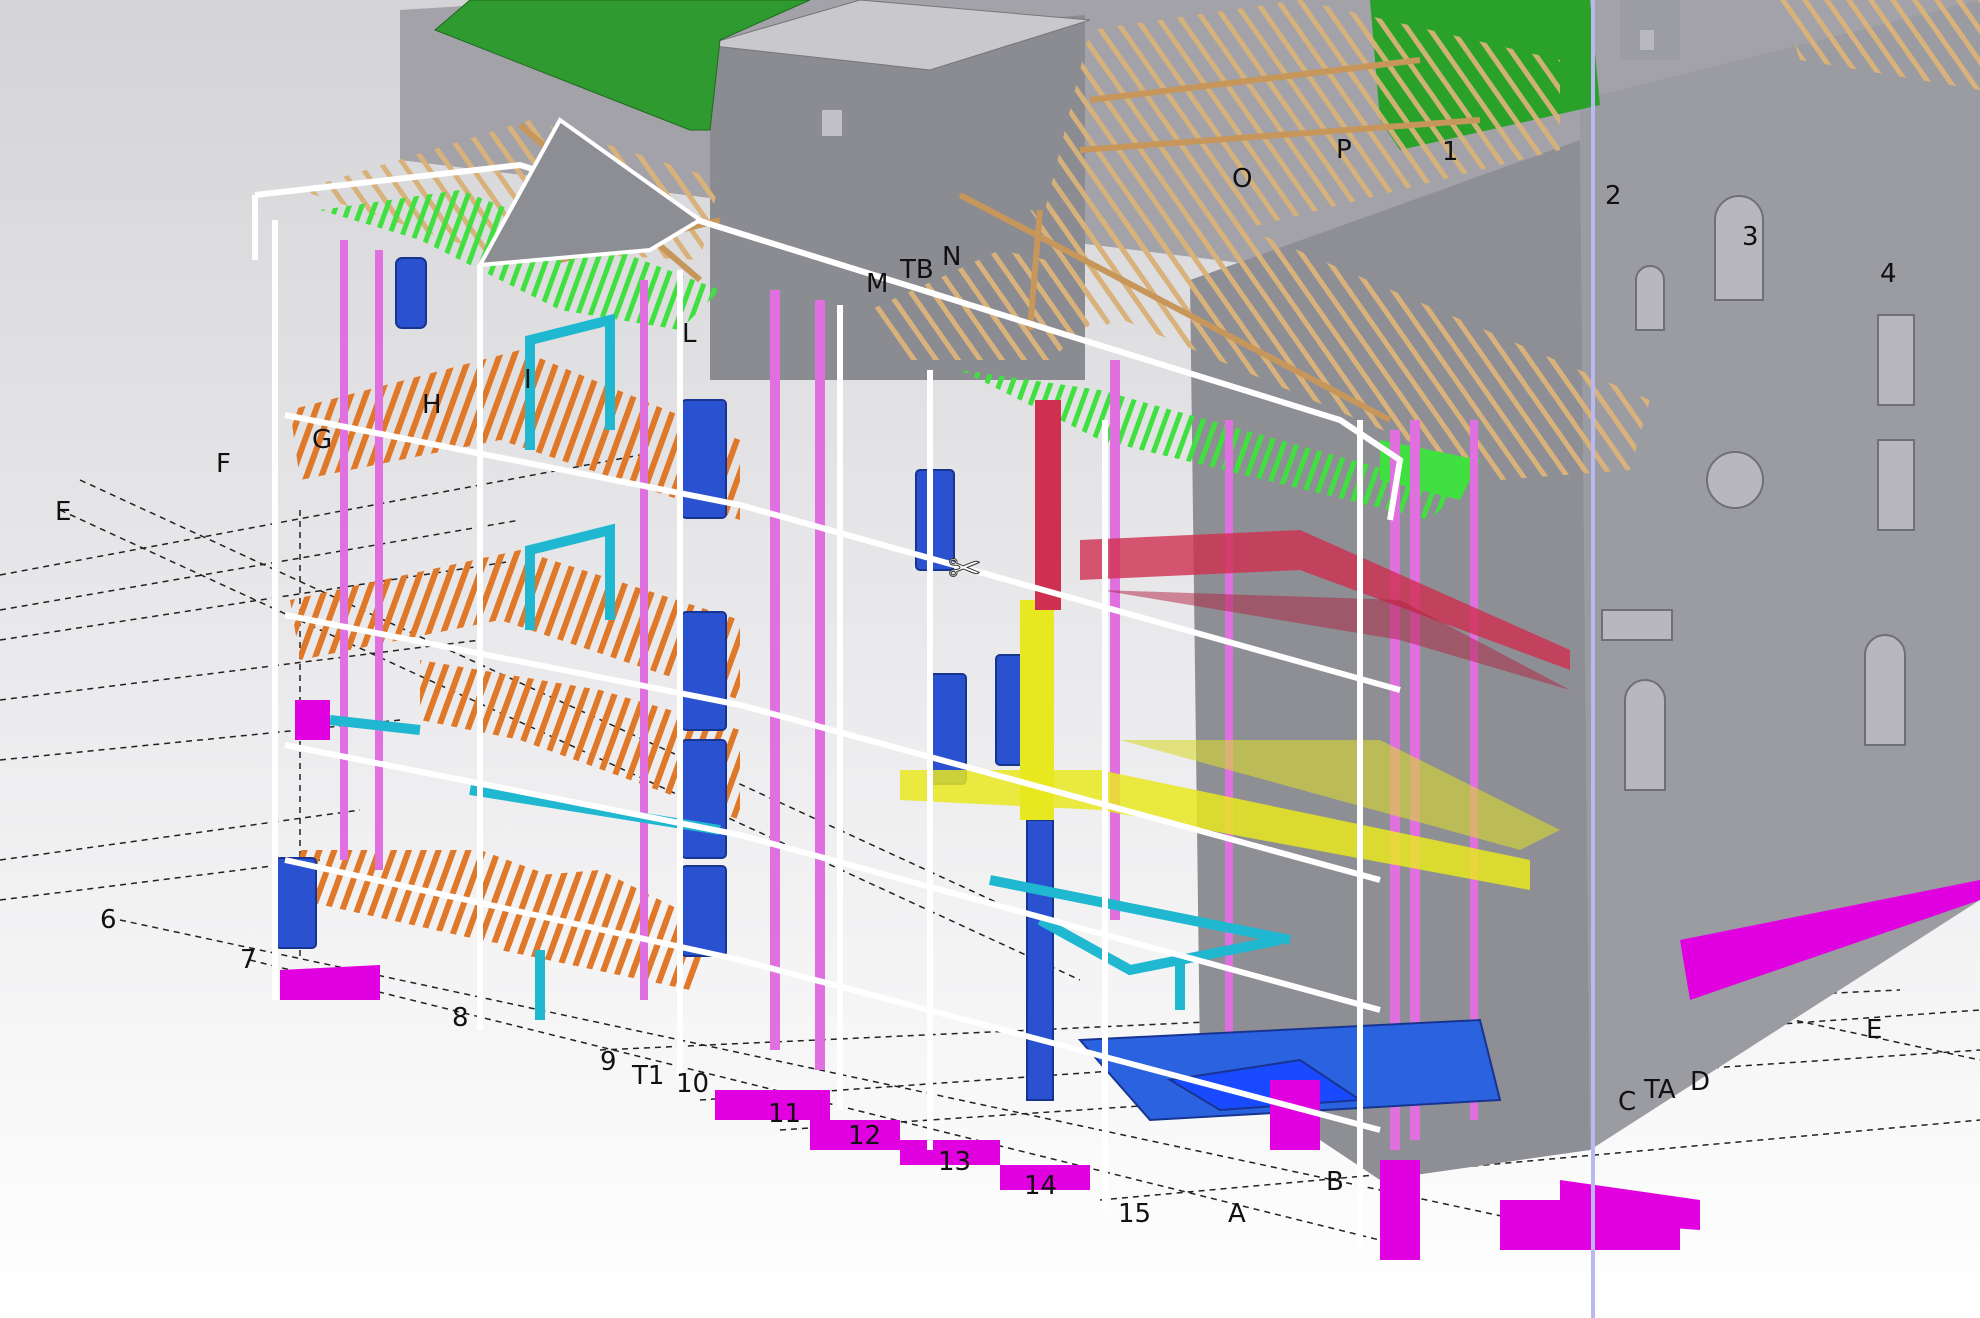 This screenshot has height=1318, width=1980. What do you see at coordinates (248, 960) in the screenshot?
I see `grid-label-7: 7` at bounding box center [248, 960].